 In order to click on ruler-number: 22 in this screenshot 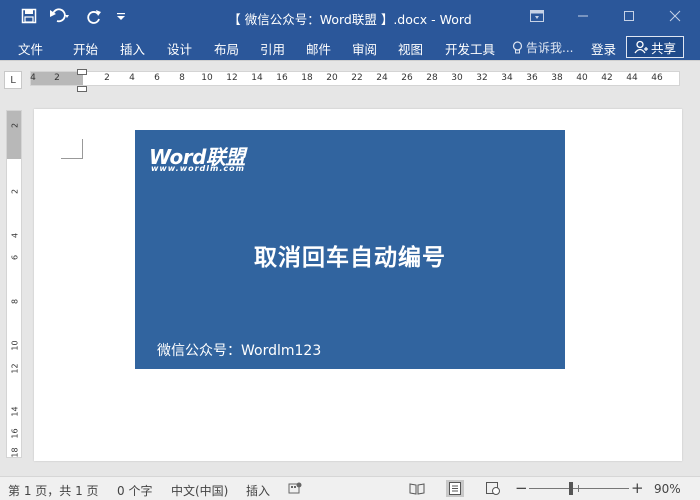, I will do `click(357, 78)`.